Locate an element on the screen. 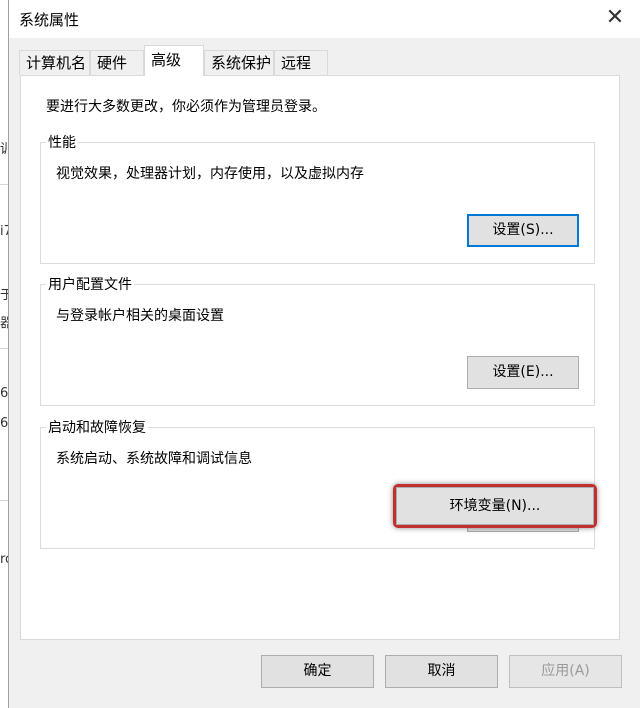  startup-recovery-legend: 启动和故障恢复 is located at coordinates (97, 427).